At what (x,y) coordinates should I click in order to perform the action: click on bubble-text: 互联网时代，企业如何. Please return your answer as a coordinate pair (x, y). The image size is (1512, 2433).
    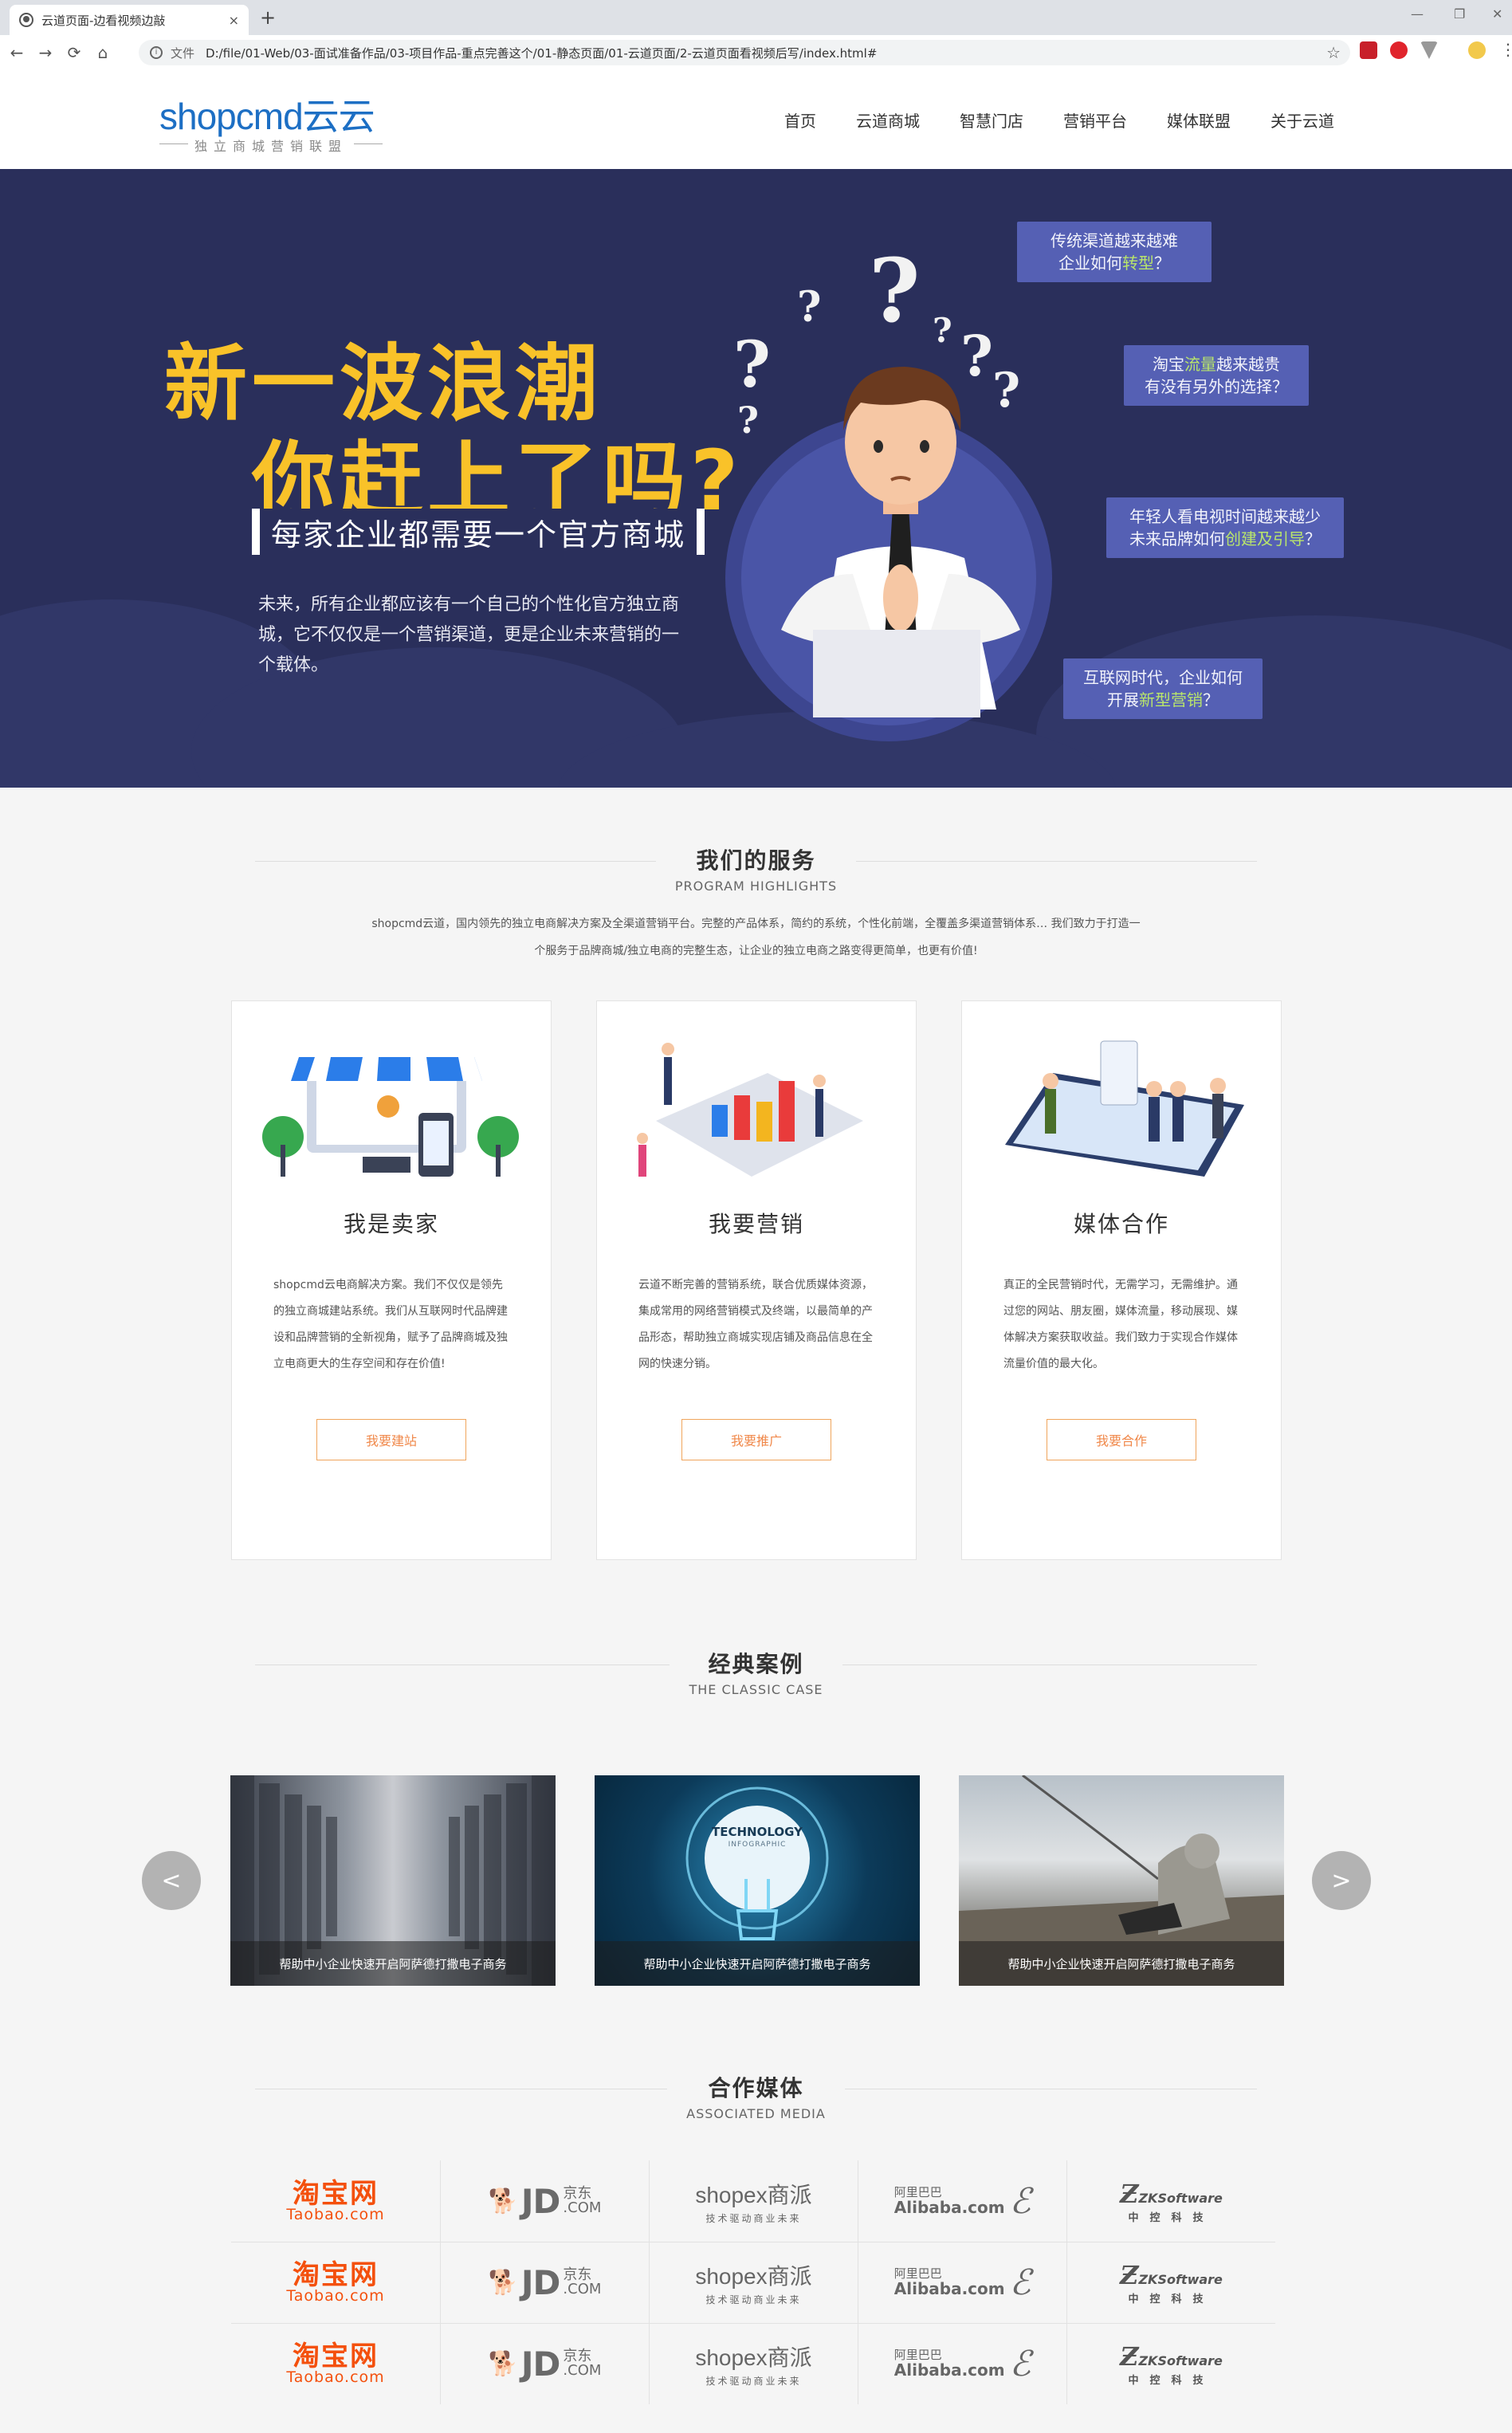
    Looking at the image, I should click on (1163, 677).